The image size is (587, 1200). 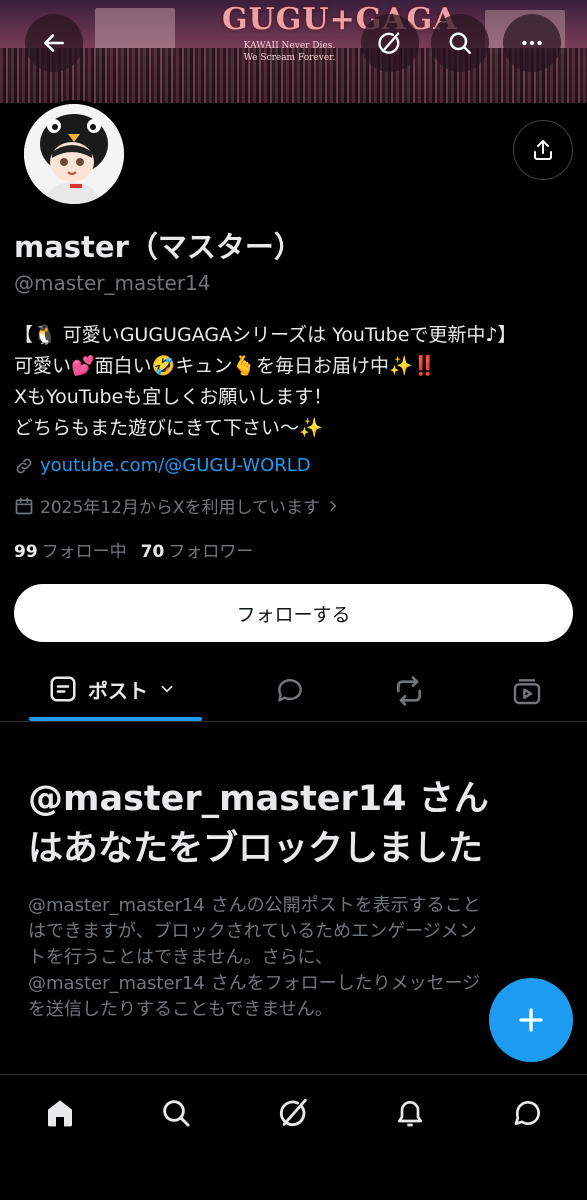 What do you see at coordinates (84, 552) in the screenshot?
I see `following-label: フォロー中` at bounding box center [84, 552].